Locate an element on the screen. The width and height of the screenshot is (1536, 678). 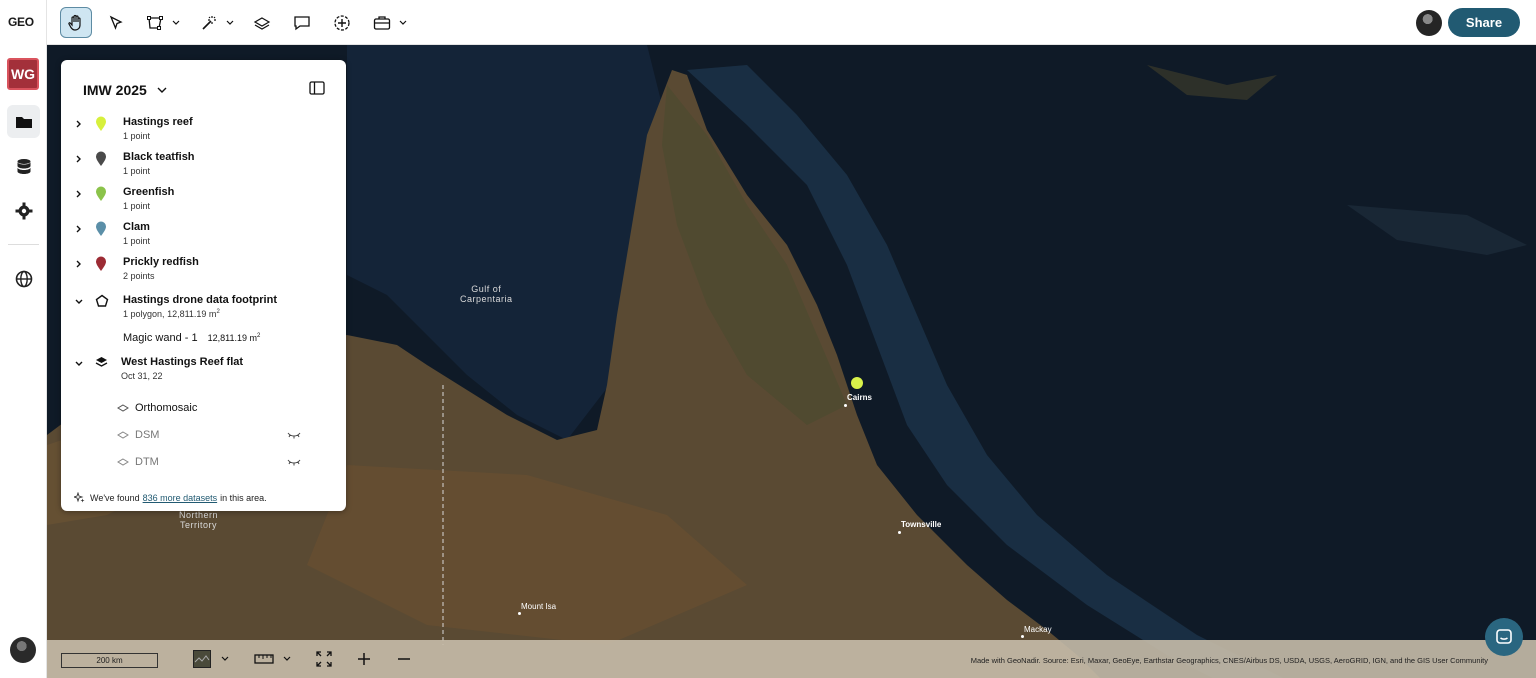
magic-wand-tool-button is located at coordinates (213, 22).